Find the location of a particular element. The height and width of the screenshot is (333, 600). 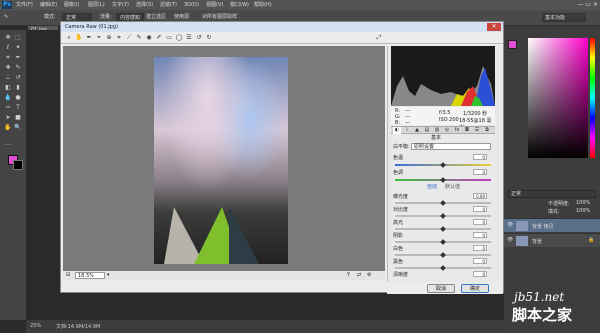

cancel-button: 取消 is located at coordinates (441, 288).